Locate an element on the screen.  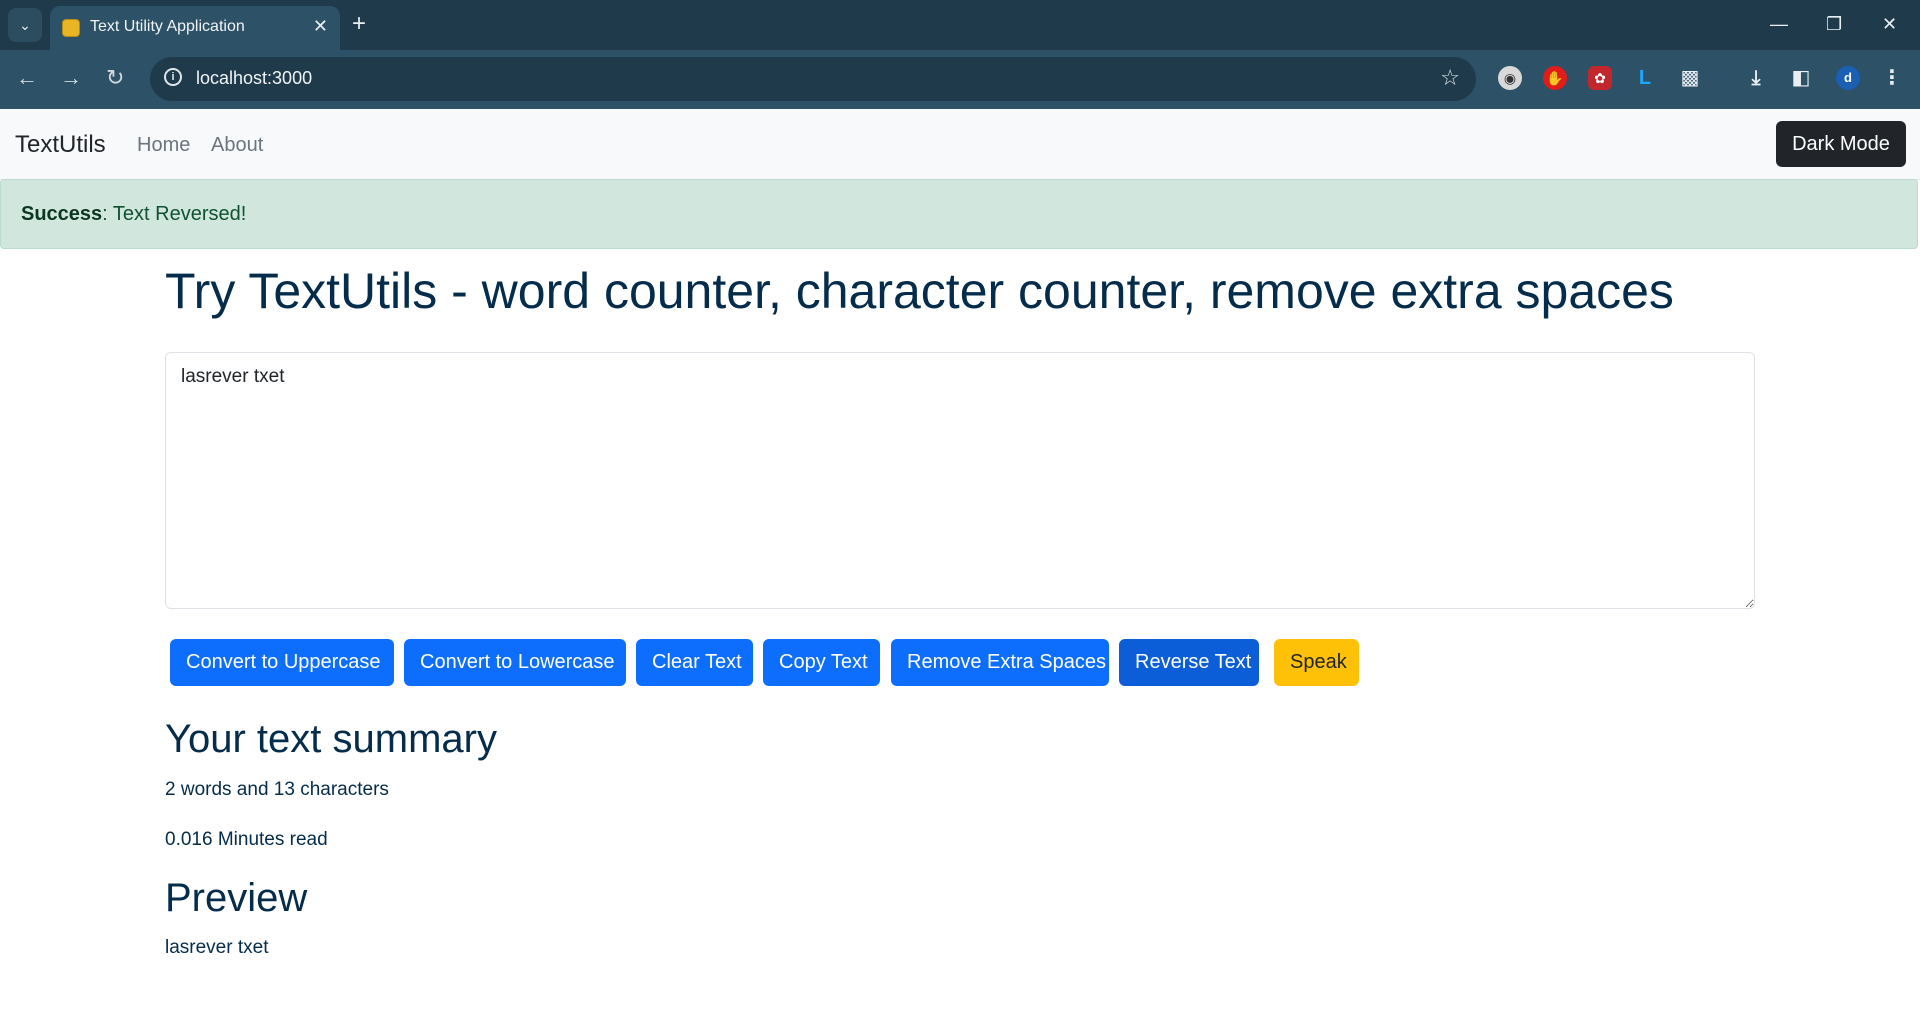
app-navbar: TextUtils Home About Dark Mode is located at coordinates (960, 144).